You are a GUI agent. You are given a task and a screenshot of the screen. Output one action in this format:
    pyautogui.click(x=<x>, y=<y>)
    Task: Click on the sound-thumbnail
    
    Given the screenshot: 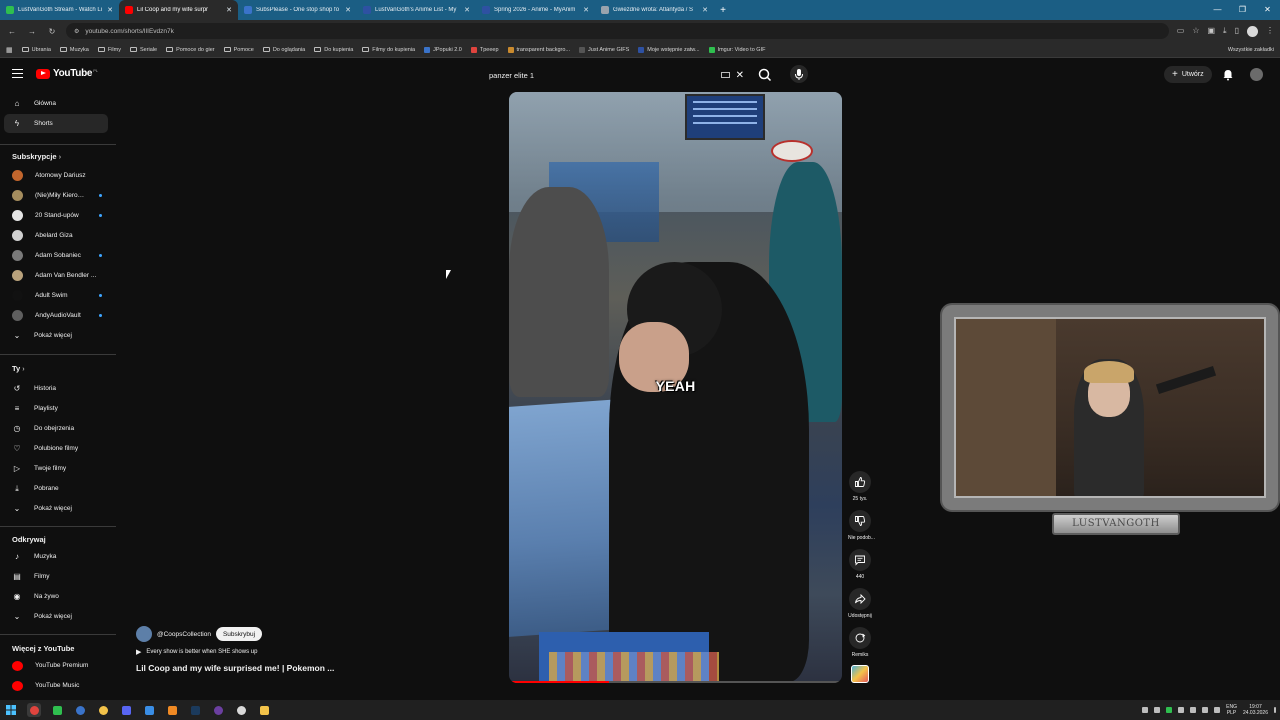 What is the action you would take?
    pyautogui.click(x=860, y=674)
    